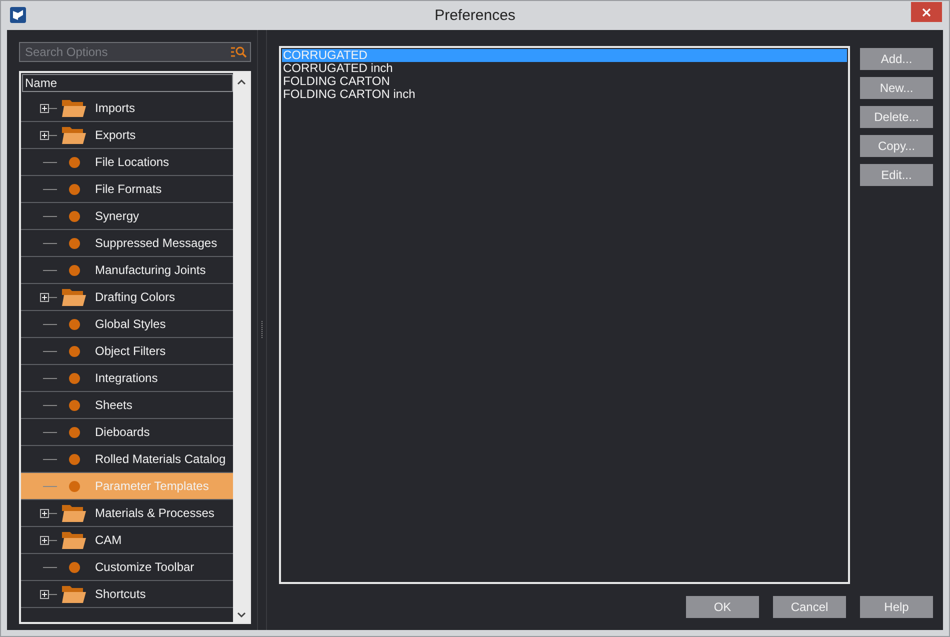 This screenshot has height=637, width=950. What do you see at coordinates (152, 486) in the screenshot?
I see `tree-item-label: Parameter Templates` at bounding box center [152, 486].